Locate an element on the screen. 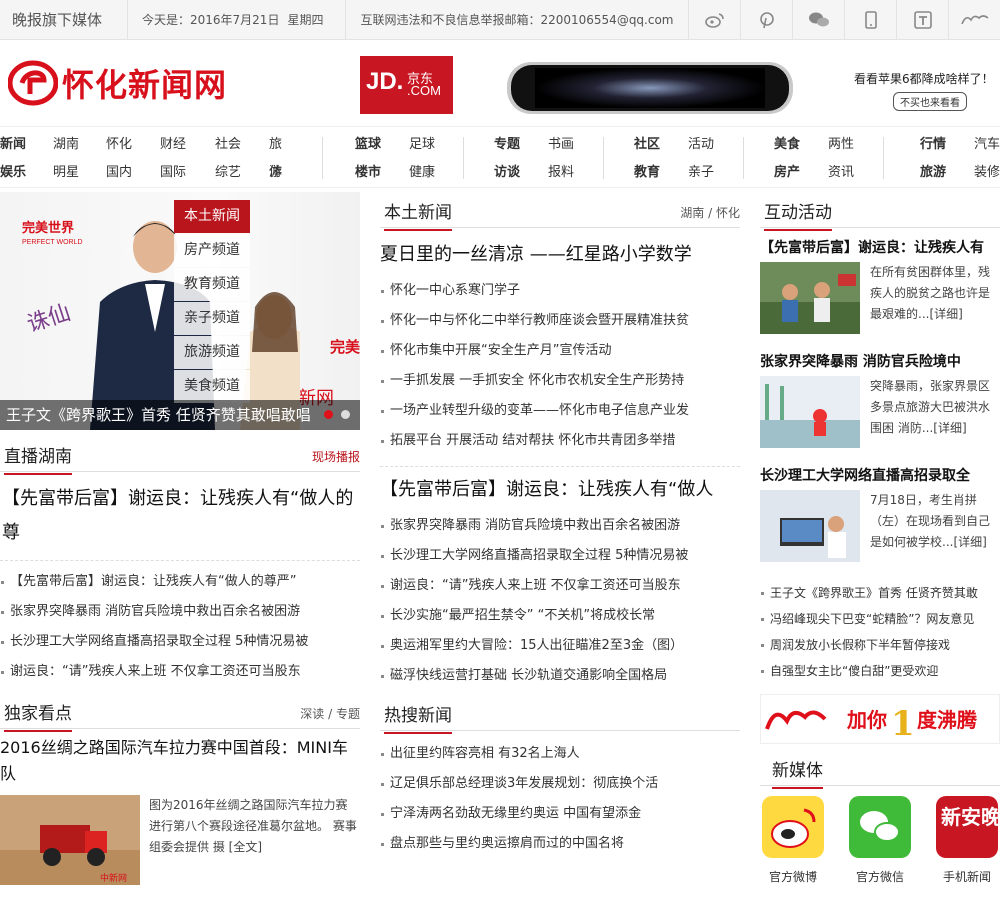 This screenshot has width=1000, height=909. pinterest-icon is located at coordinates (766, 20).